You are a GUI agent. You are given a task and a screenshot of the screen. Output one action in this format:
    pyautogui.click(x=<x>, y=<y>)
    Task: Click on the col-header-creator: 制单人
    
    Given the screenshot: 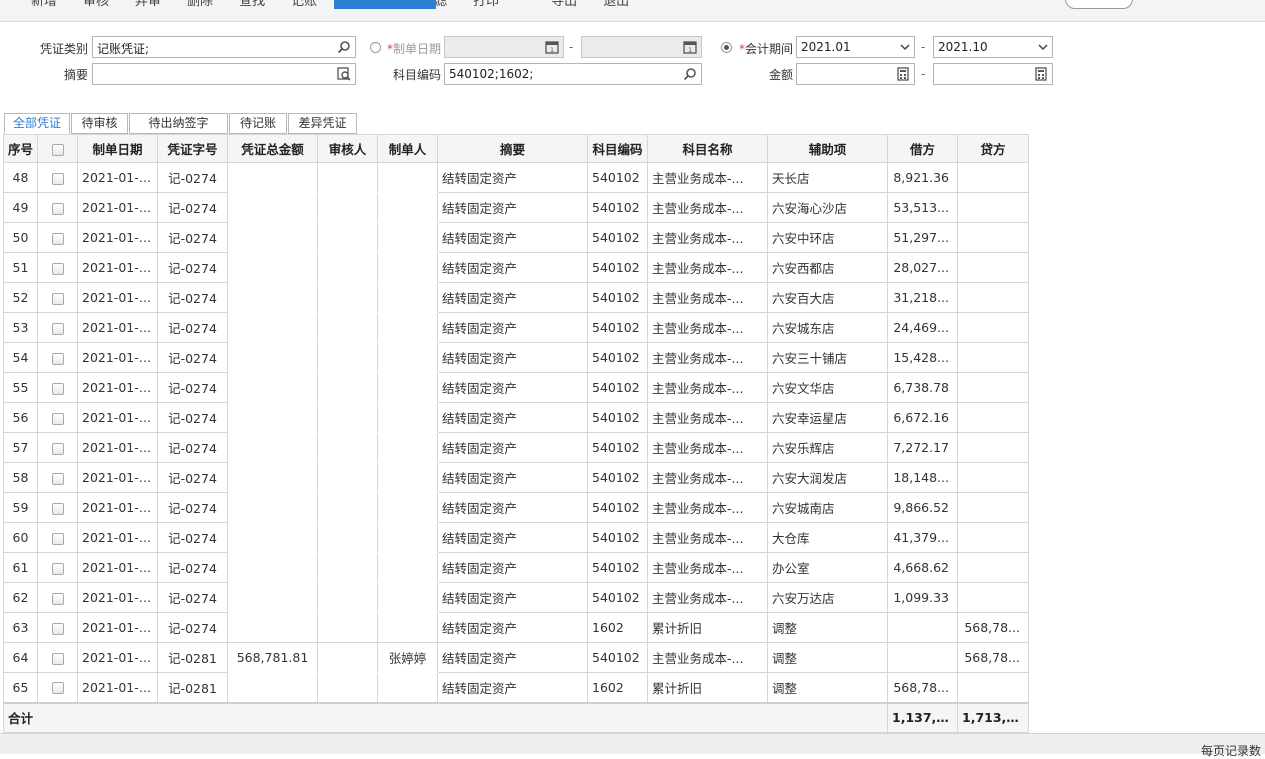 What is the action you would take?
    pyautogui.click(x=407, y=148)
    